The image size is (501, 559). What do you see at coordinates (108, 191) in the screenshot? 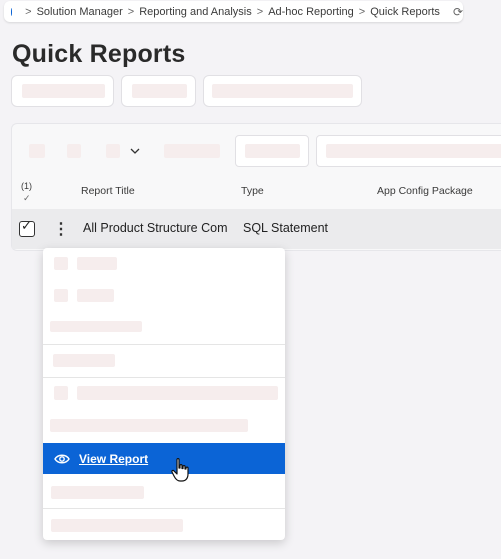
I see `column-header-report-title: Report Title` at bounding box center [108, 191].